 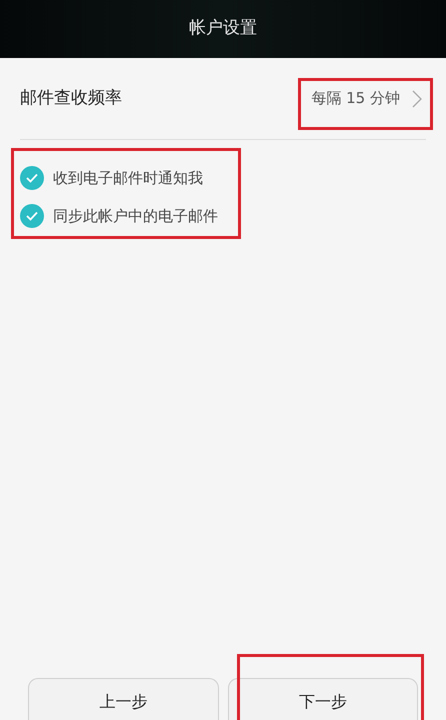 I want to click on frequency-selector: 每隔 15 分钟, so click(x=368, y=98).